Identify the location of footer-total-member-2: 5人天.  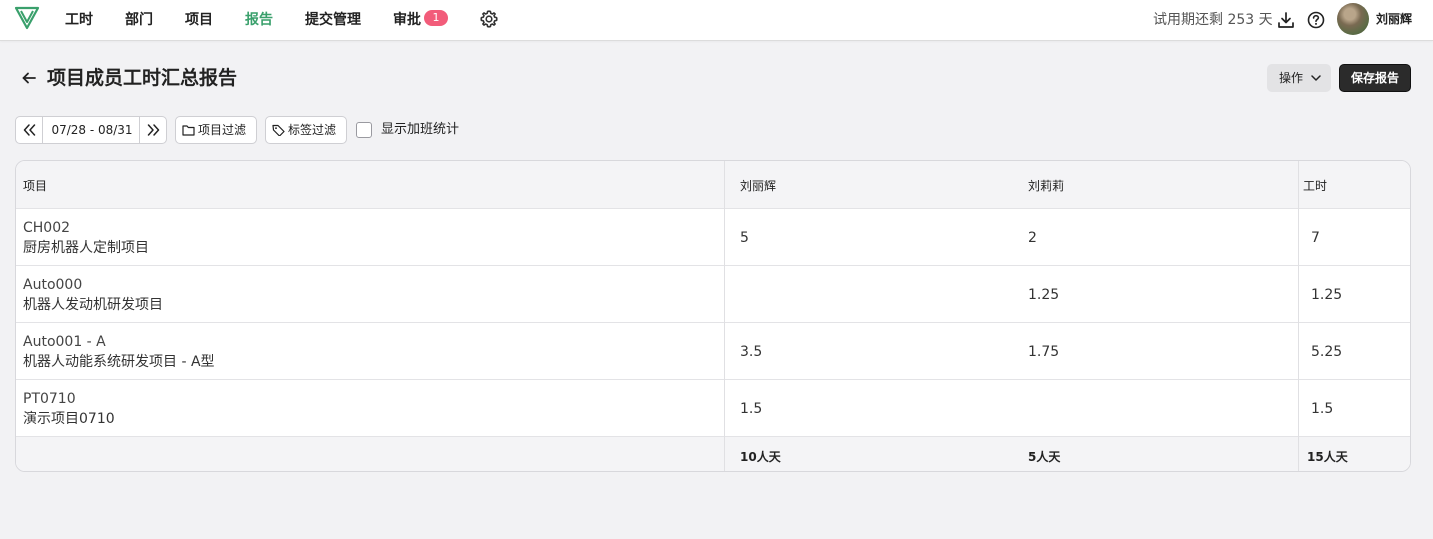
(1044, 457).